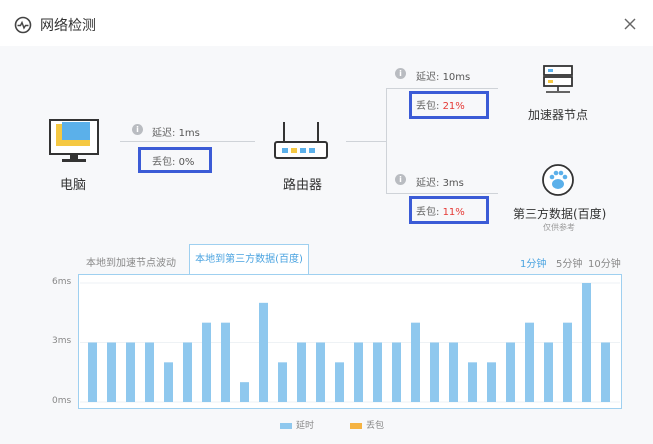  What do you see at coordinates (297, 424) in the screenshot?
I see `legend-latency: 延时` at bounding box center [297, 424].